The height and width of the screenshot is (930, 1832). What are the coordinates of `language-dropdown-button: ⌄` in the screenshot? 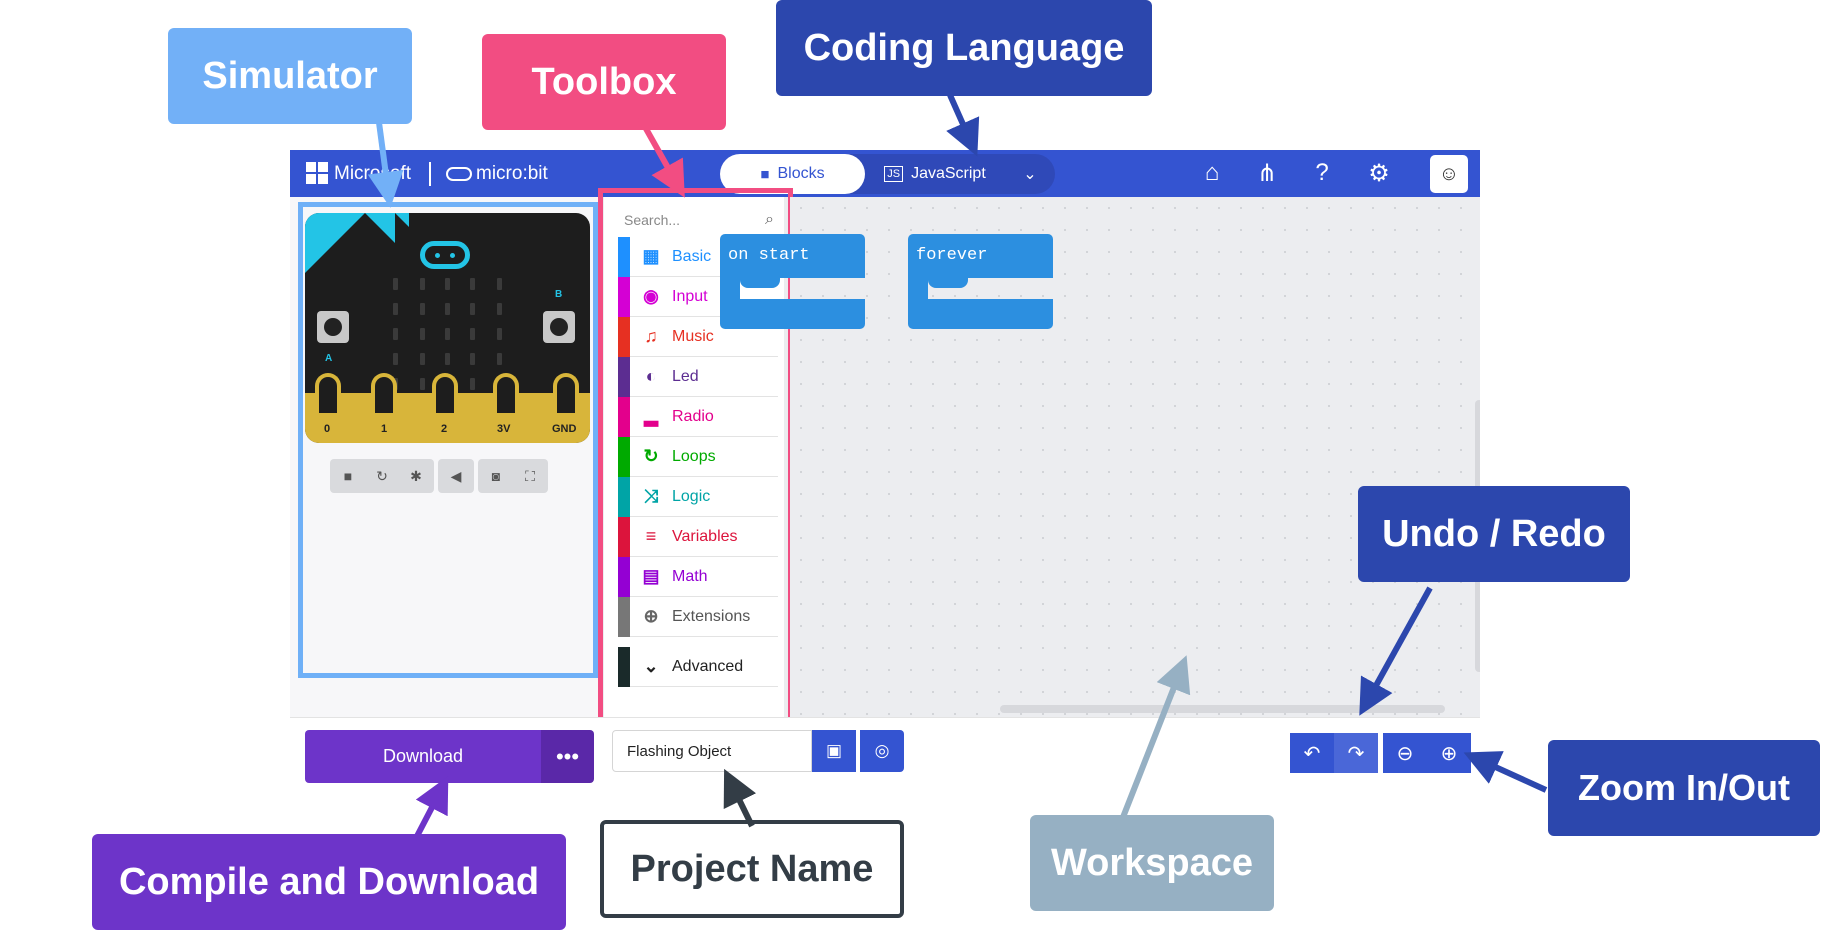 It's located at (1030, 174).